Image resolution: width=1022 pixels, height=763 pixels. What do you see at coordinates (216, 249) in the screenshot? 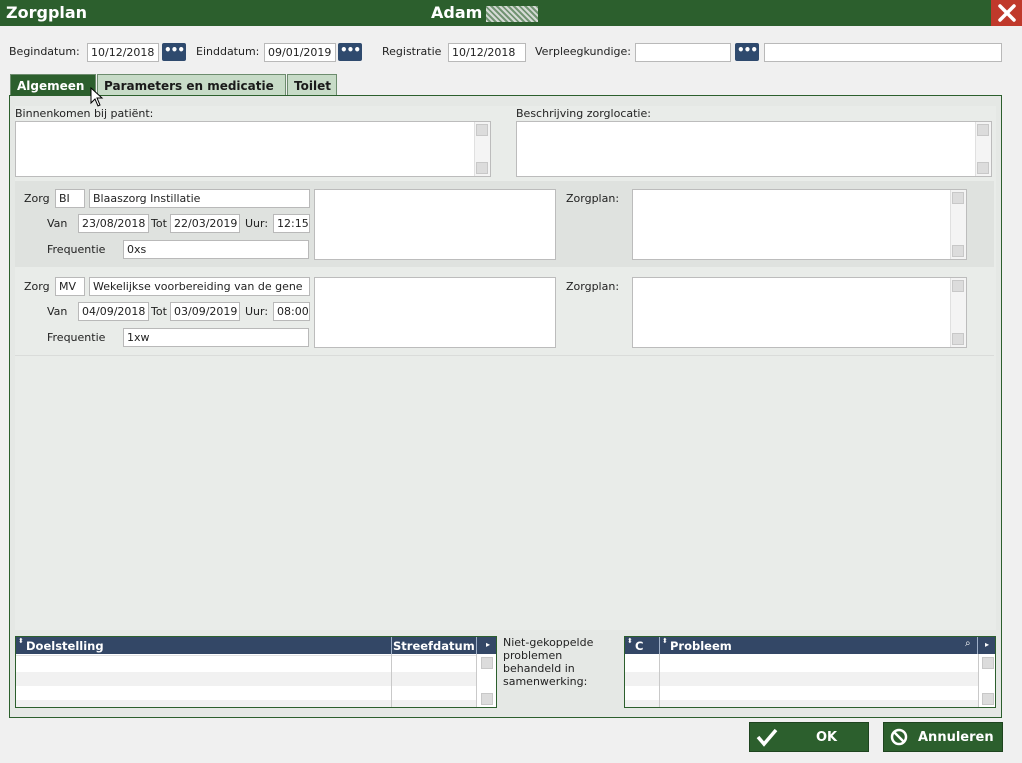
I see `frequentie-field: 0xs` at bounding box center [216, 249].